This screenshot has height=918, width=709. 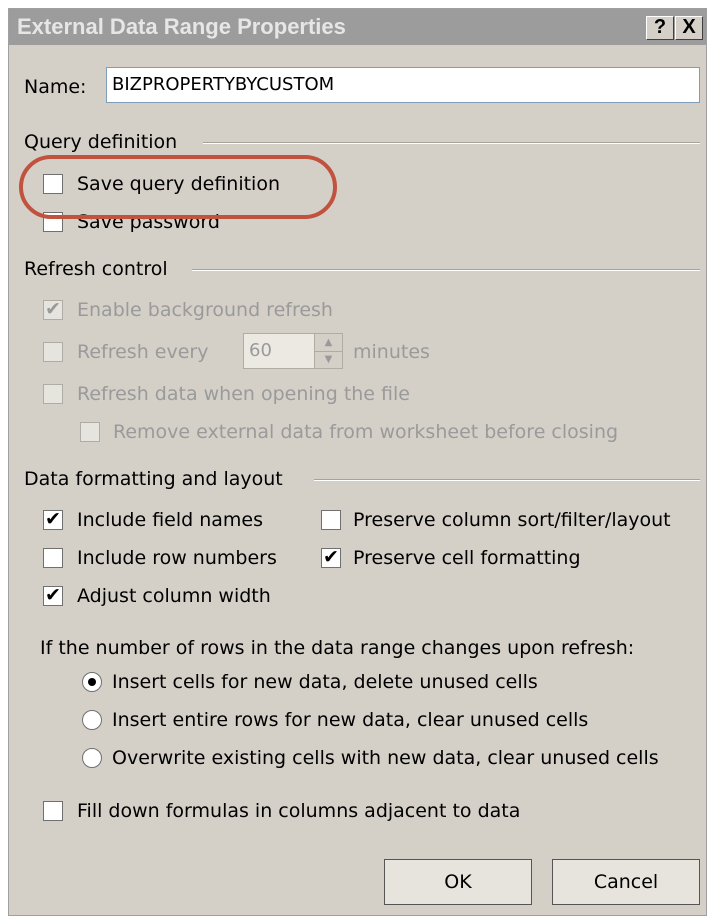 I want to click on preserve-cell-formatting-label: Preserve cell formatting, so click(x=467, y=558).